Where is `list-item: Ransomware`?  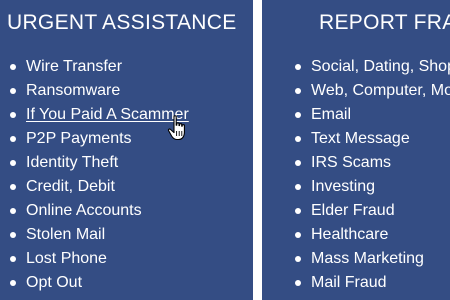
list-item: Ransomware is located at coordinates (99, 91).